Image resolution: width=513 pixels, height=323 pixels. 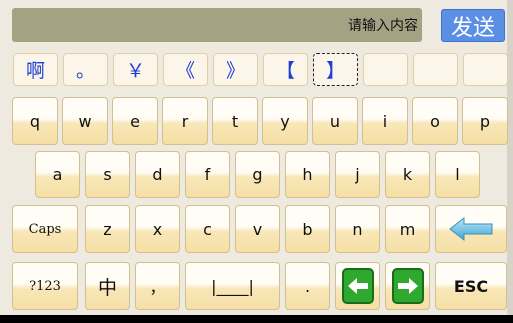 I want to click on key-t: t, so click(x=235, y=121).